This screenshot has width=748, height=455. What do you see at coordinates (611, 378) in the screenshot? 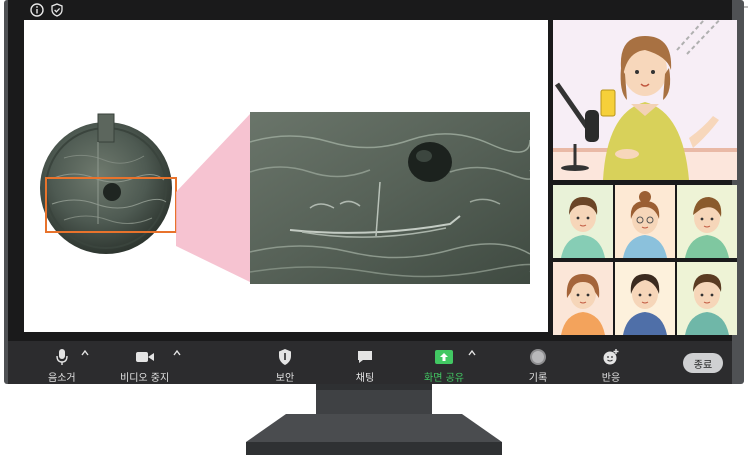
I see `reactions-label: 반응` at bounding box center [611, 378].